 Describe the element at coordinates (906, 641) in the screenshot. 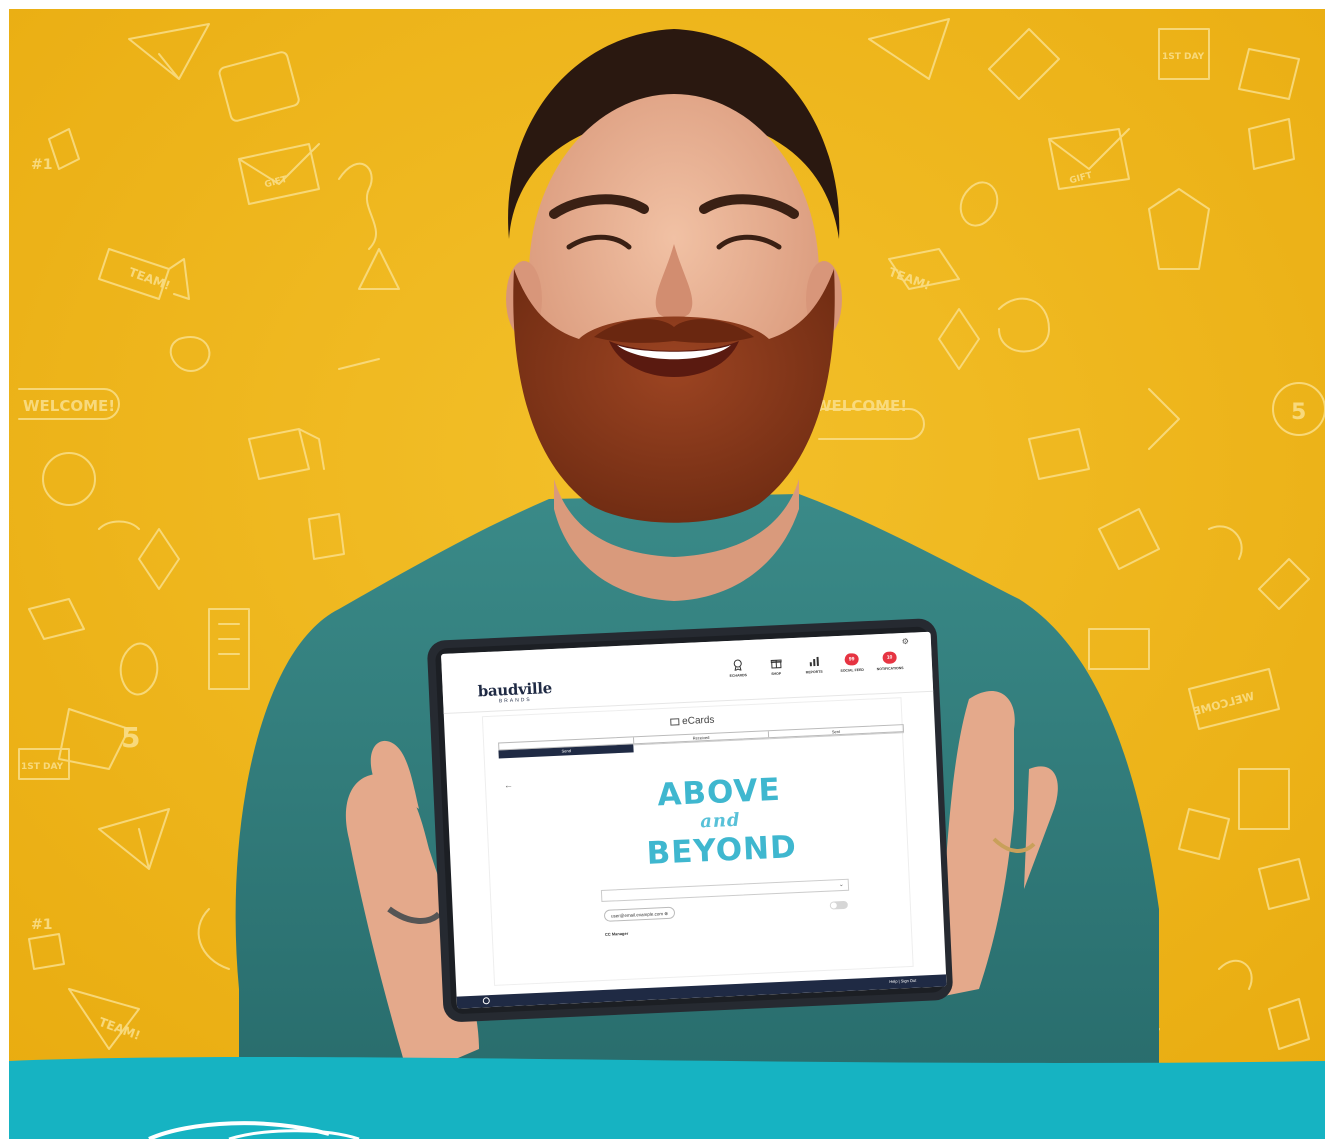

I see `gear-icon: ⚙` at that location.